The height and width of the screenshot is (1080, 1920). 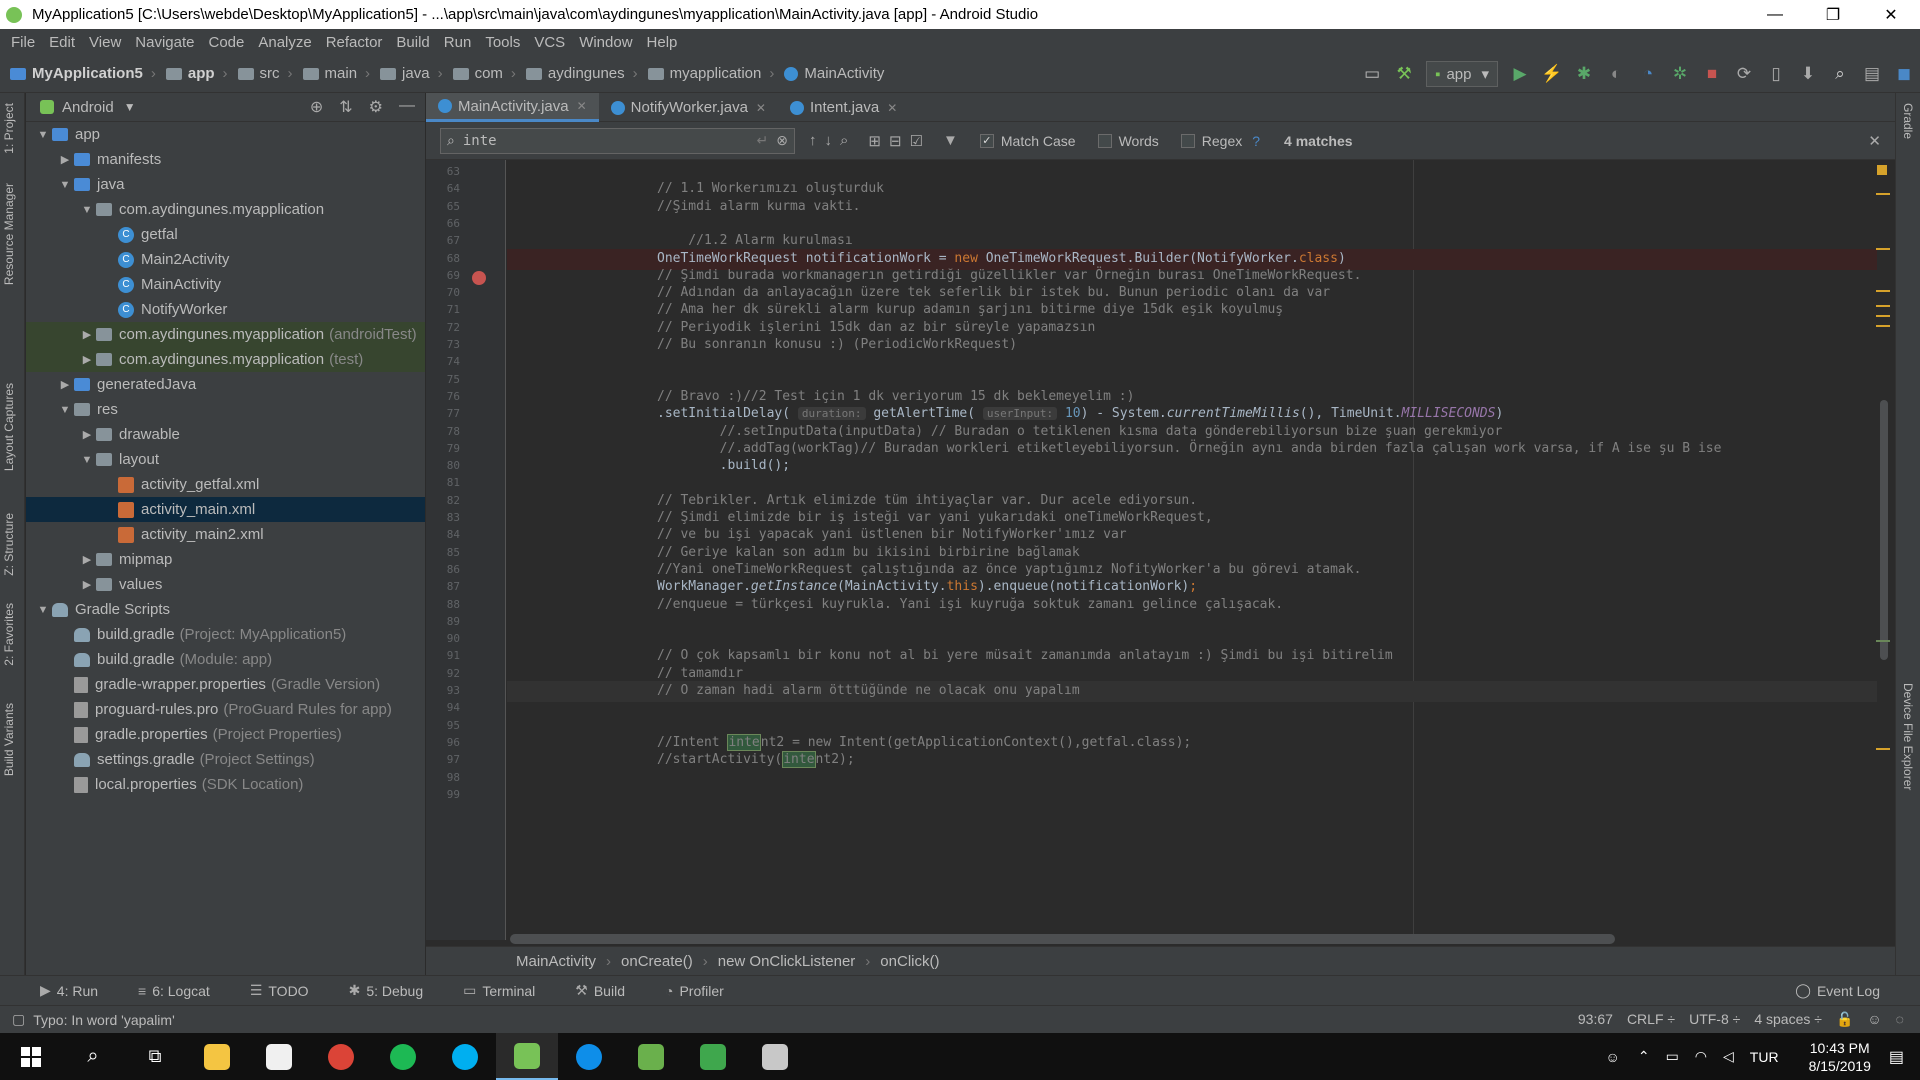 I want to click on tree-item: build.gradle (Project: MyApplication5), so click(x=225, y=634).